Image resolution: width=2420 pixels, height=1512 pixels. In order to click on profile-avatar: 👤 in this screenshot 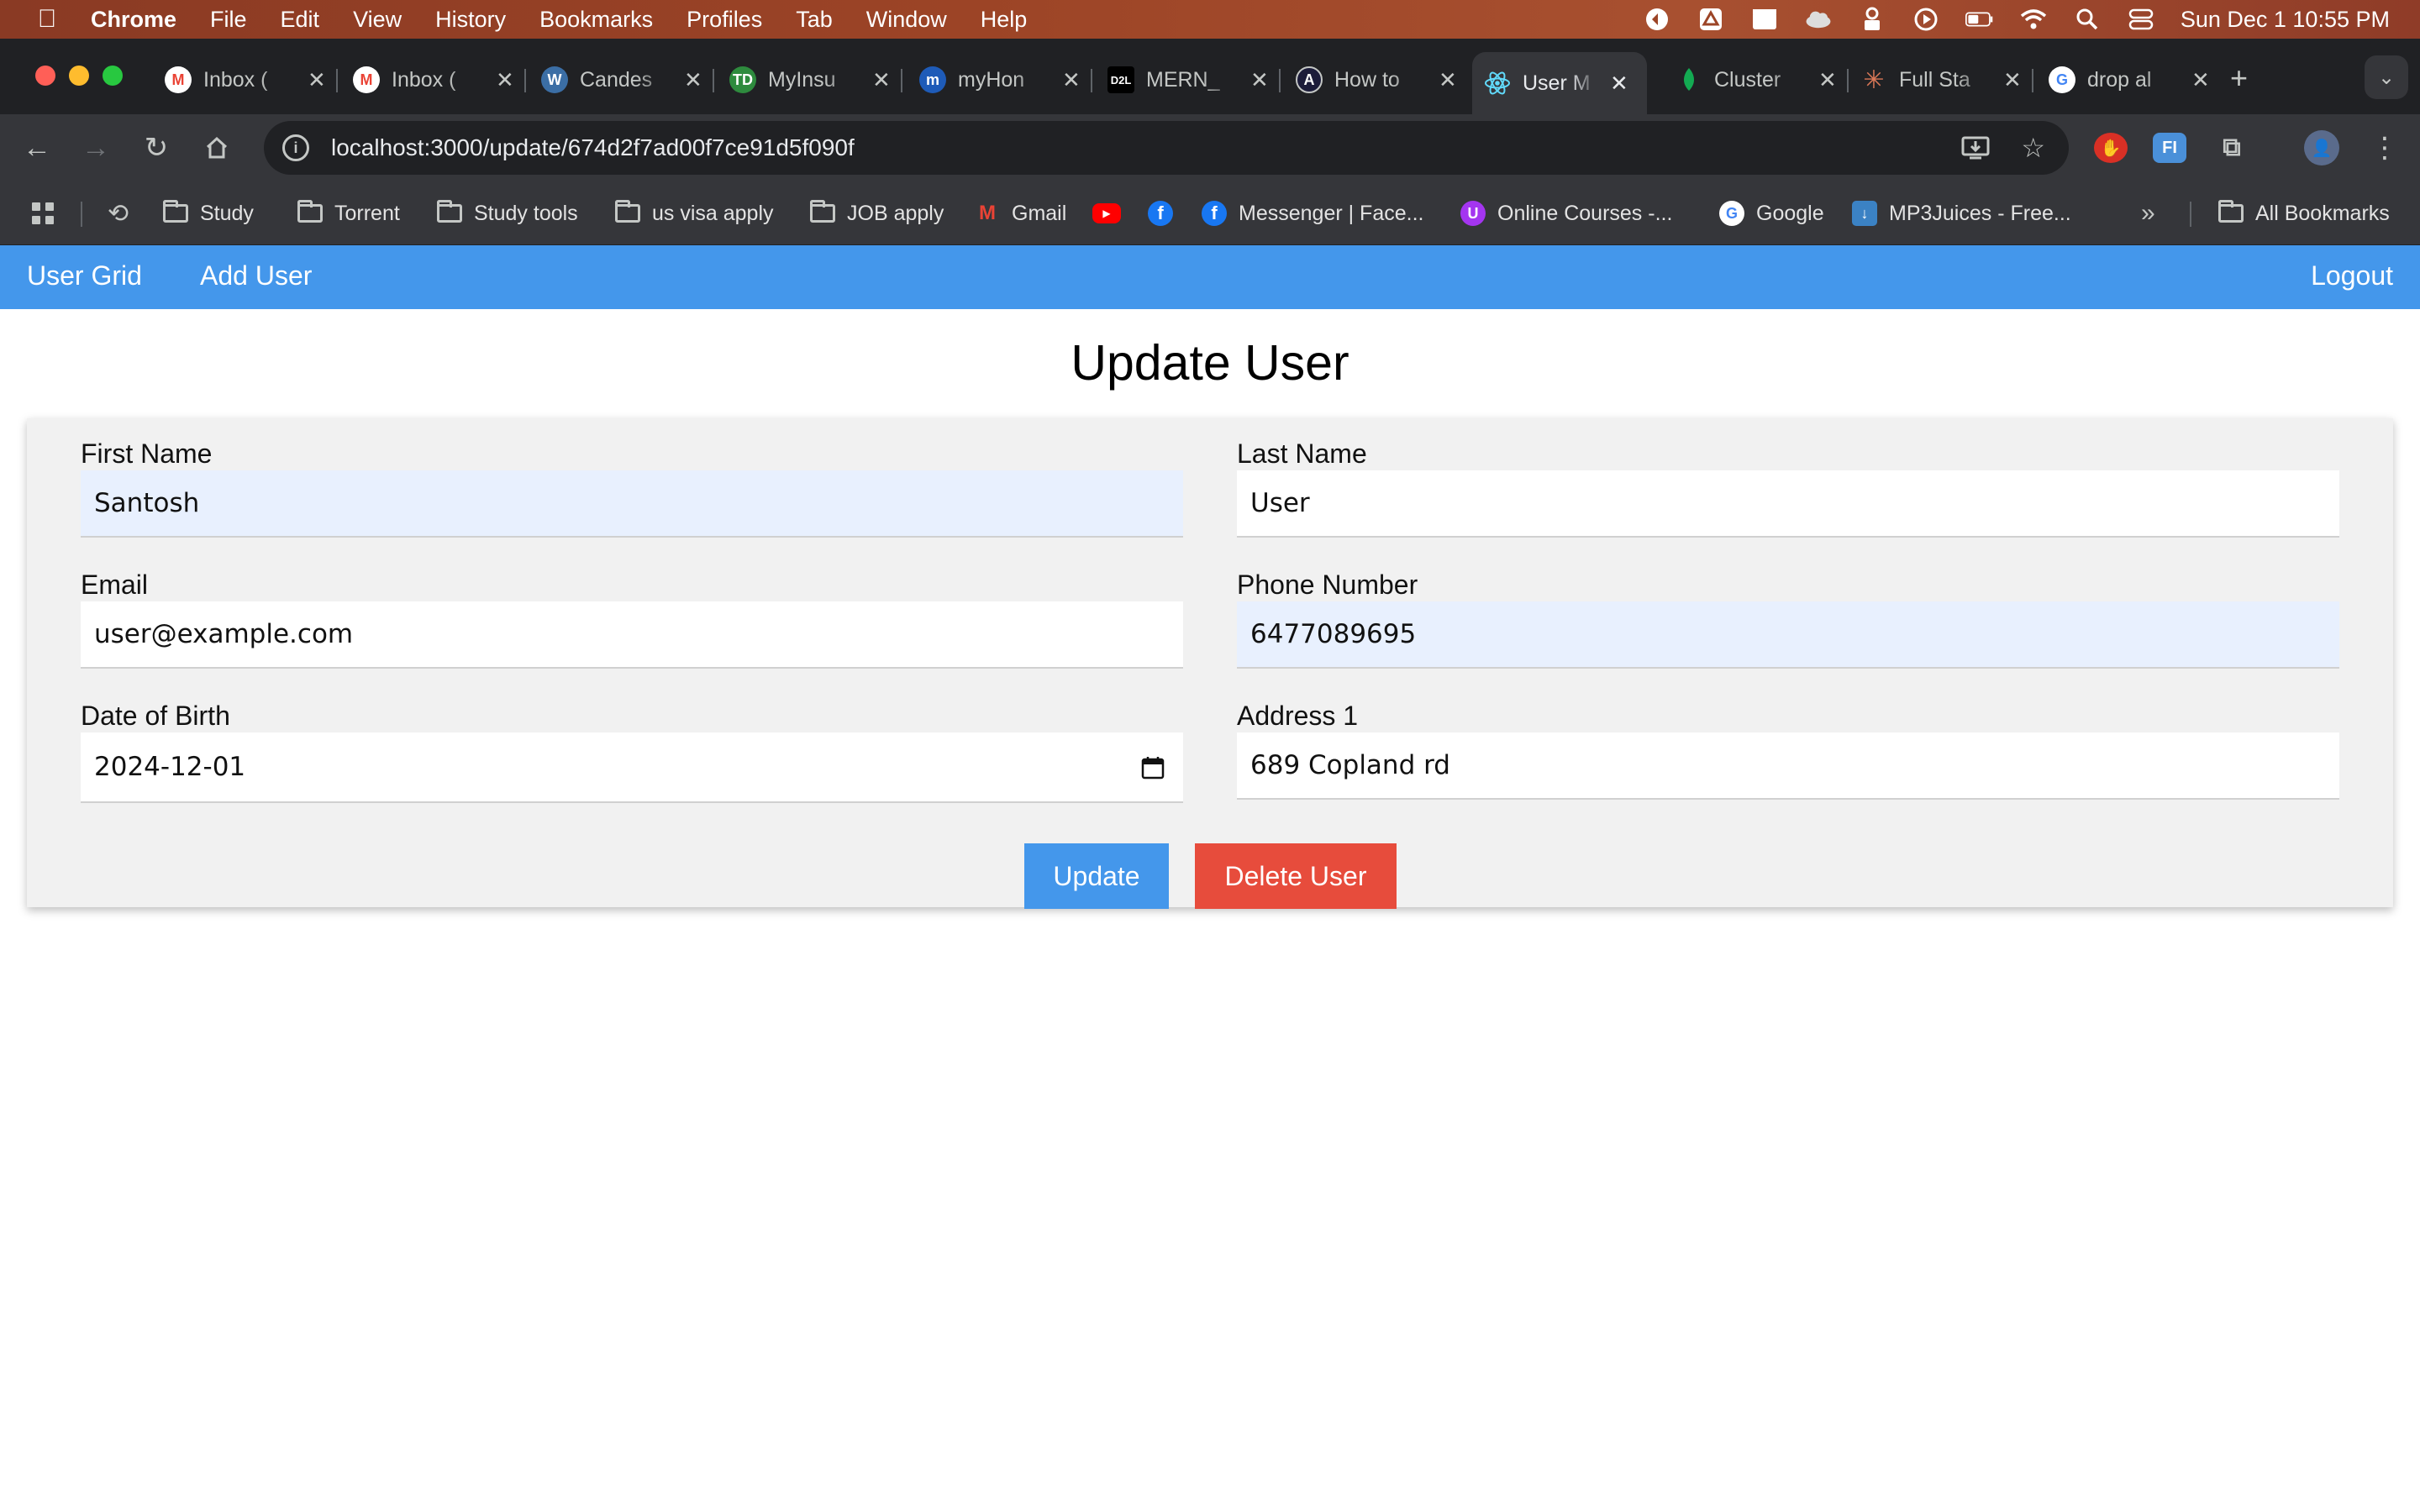, I will do `click(2322, 147)`.